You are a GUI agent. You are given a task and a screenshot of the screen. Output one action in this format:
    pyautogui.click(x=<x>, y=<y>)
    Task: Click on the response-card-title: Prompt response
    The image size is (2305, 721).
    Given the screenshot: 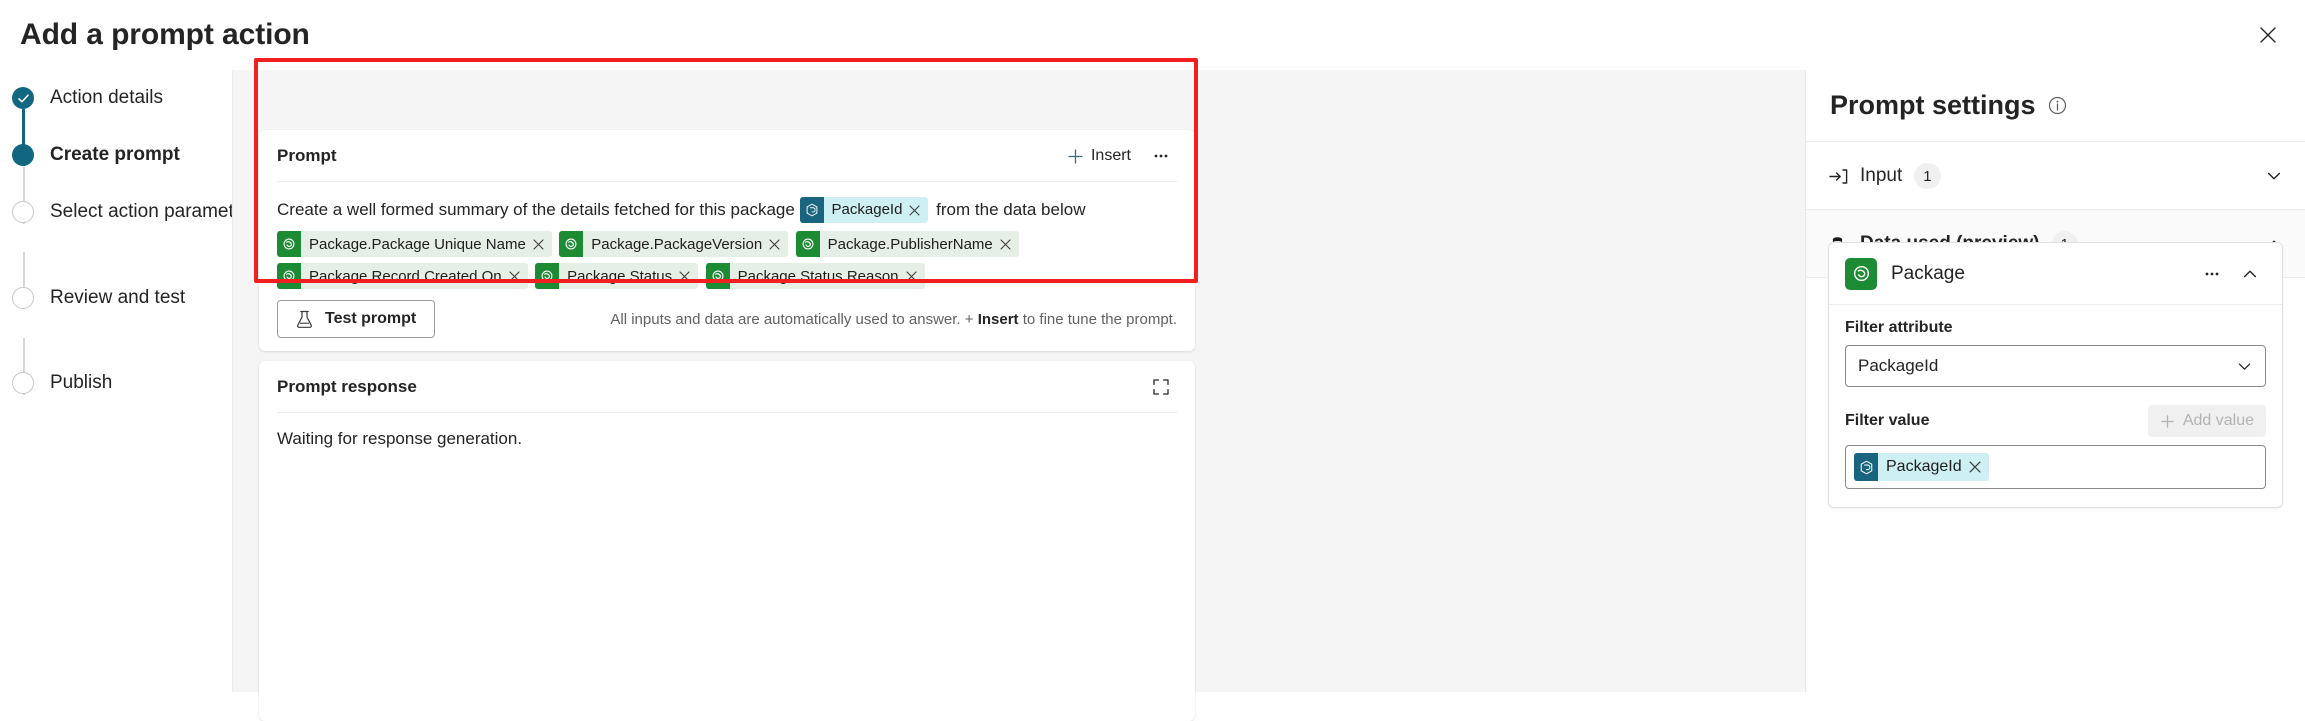 What is the action you would take?
    pyautogui.click(x=347, y=386)
    